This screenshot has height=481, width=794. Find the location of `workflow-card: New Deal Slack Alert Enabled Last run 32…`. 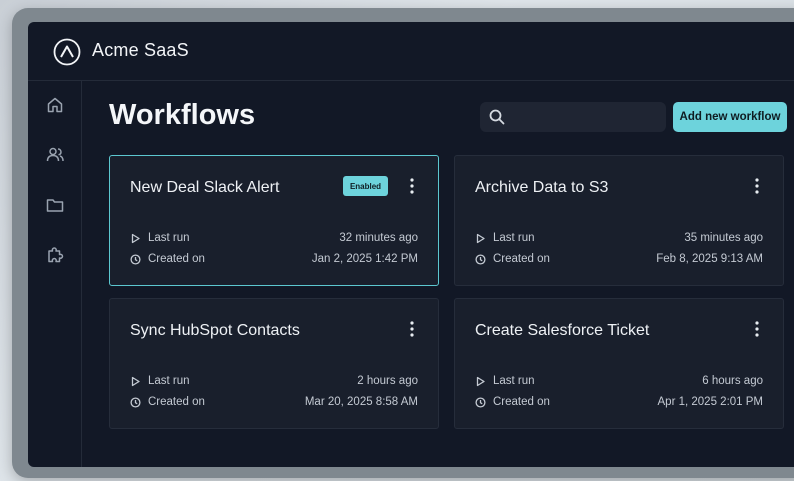

workflow-card: New Deal Slack Alert Enabled Last run 32… is located at coordinates (274, 220).